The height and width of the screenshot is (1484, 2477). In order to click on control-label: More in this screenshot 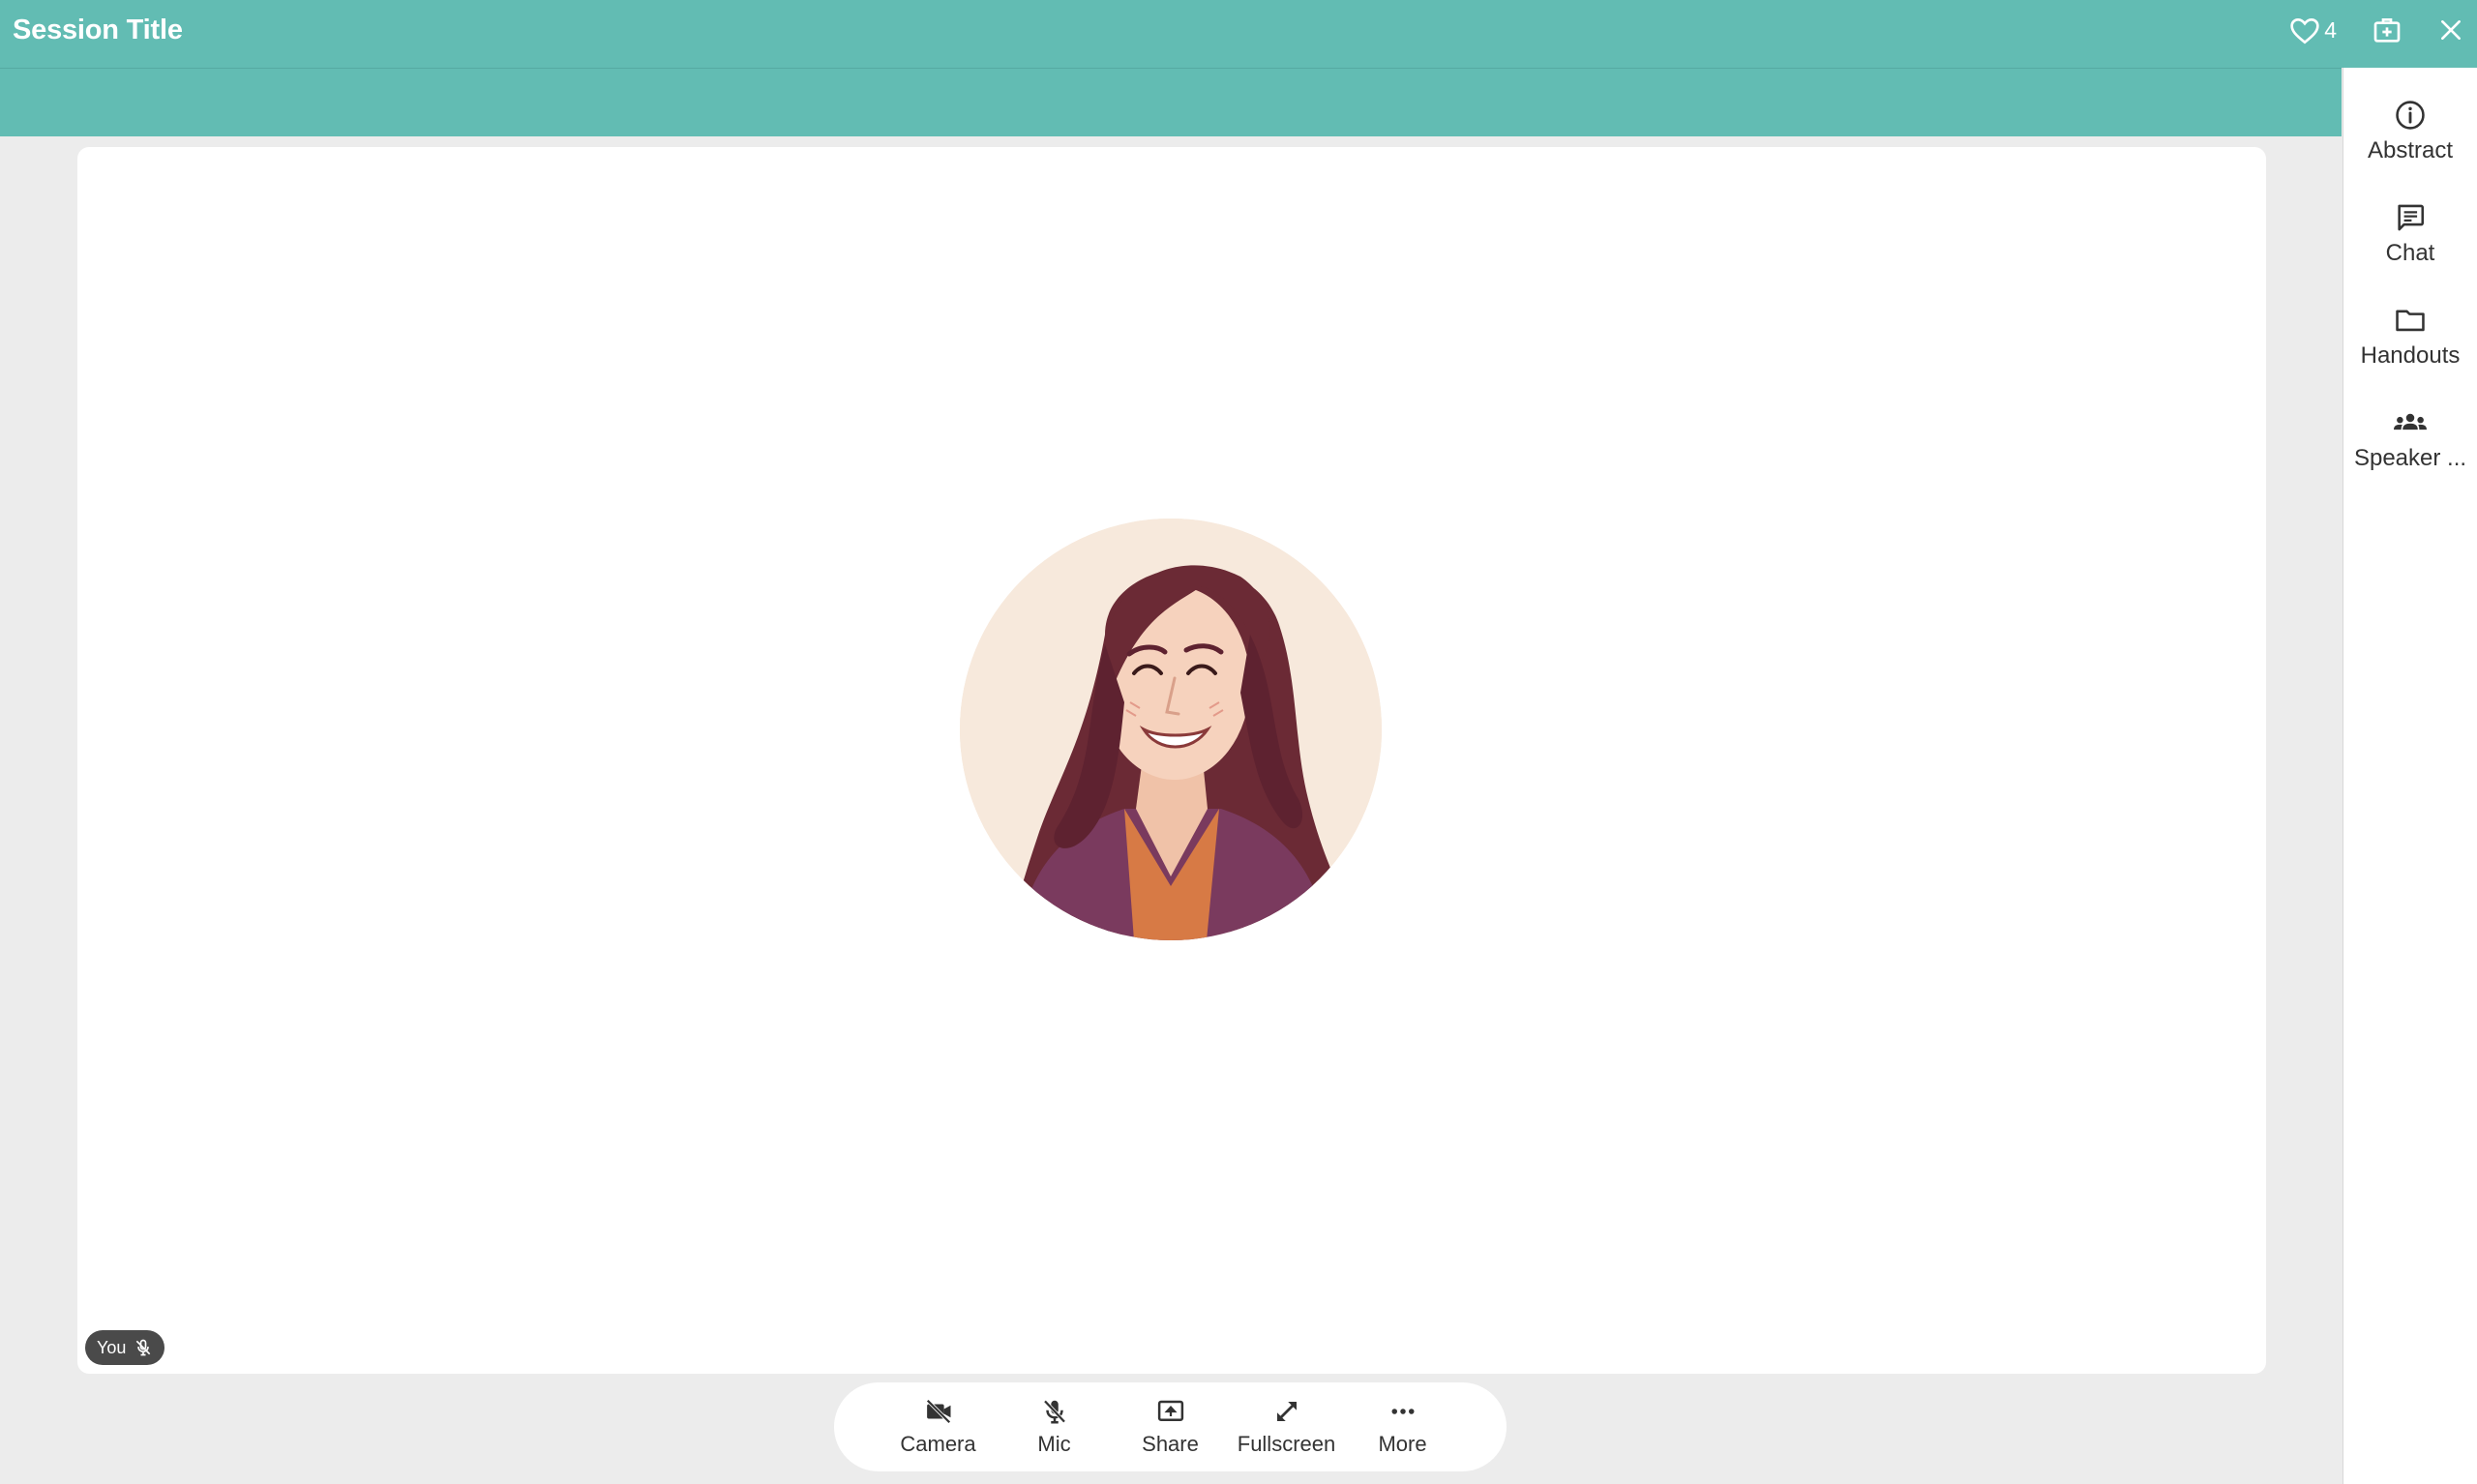, I will do `click(1402, 1444)`.